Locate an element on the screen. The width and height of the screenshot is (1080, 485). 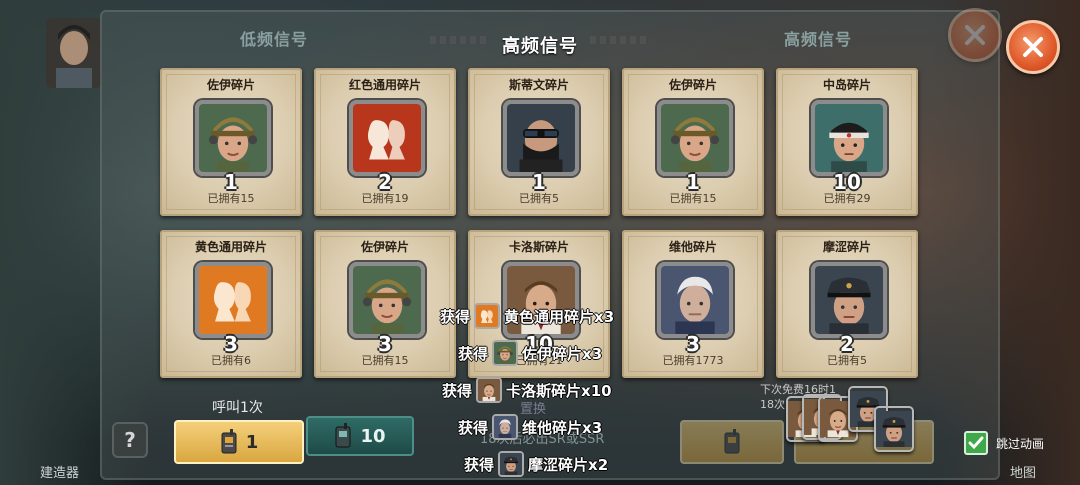
fragment-card: 中岛碎片 10 已拥有29 is located at coordinates (847, 142).